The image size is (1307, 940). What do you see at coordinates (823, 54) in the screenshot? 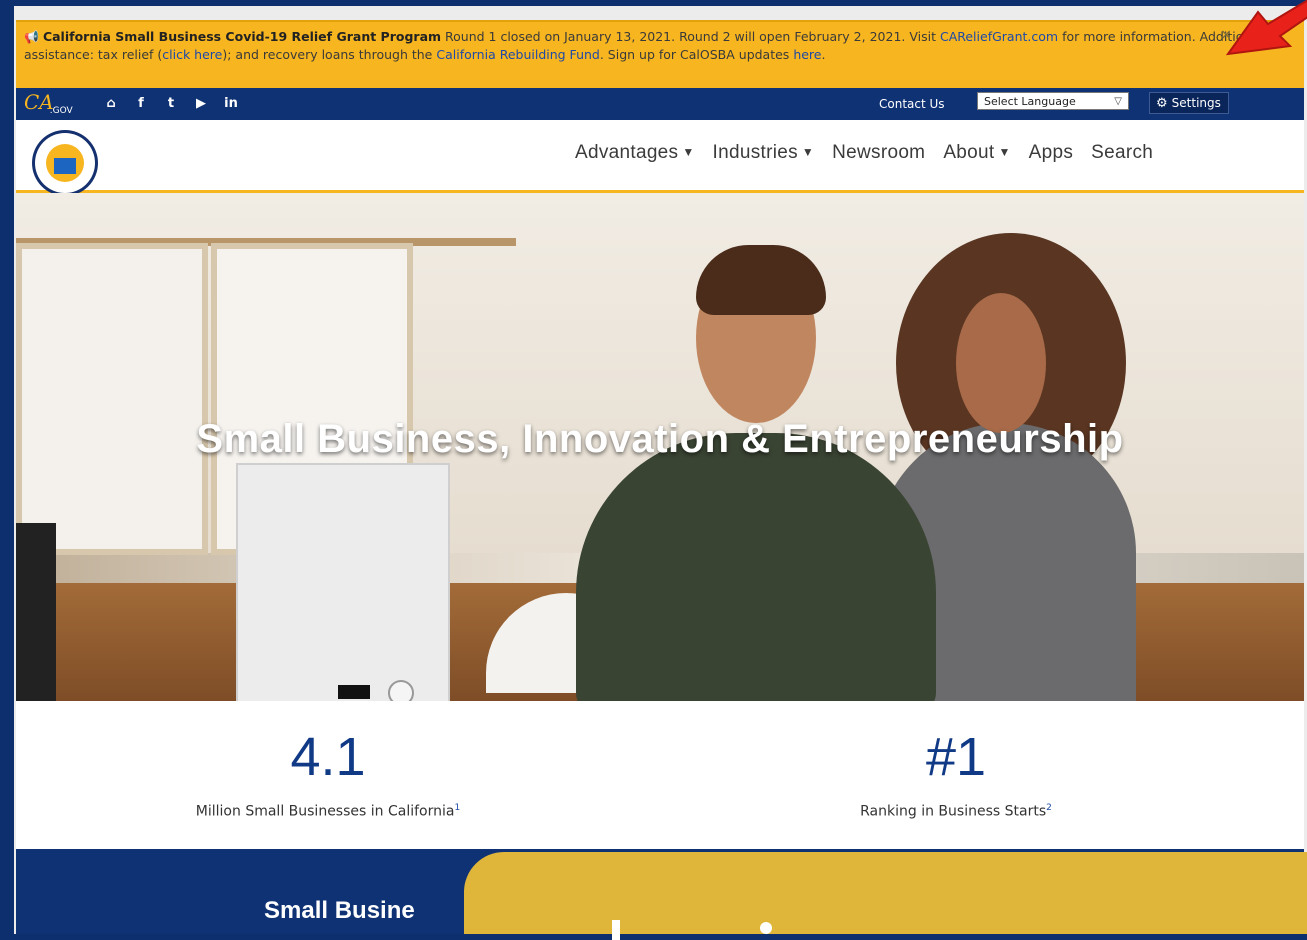
I see `alert-text: .` at bounding box center [823, 54].